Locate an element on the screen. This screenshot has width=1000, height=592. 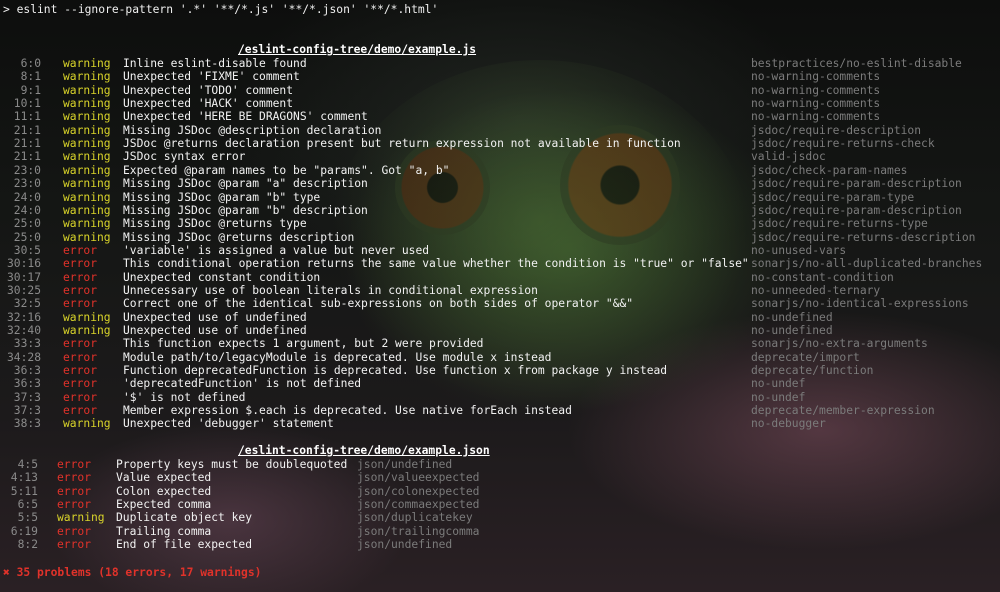
message-text: Inline eslint-disable found is located at coordinates (215, 63).